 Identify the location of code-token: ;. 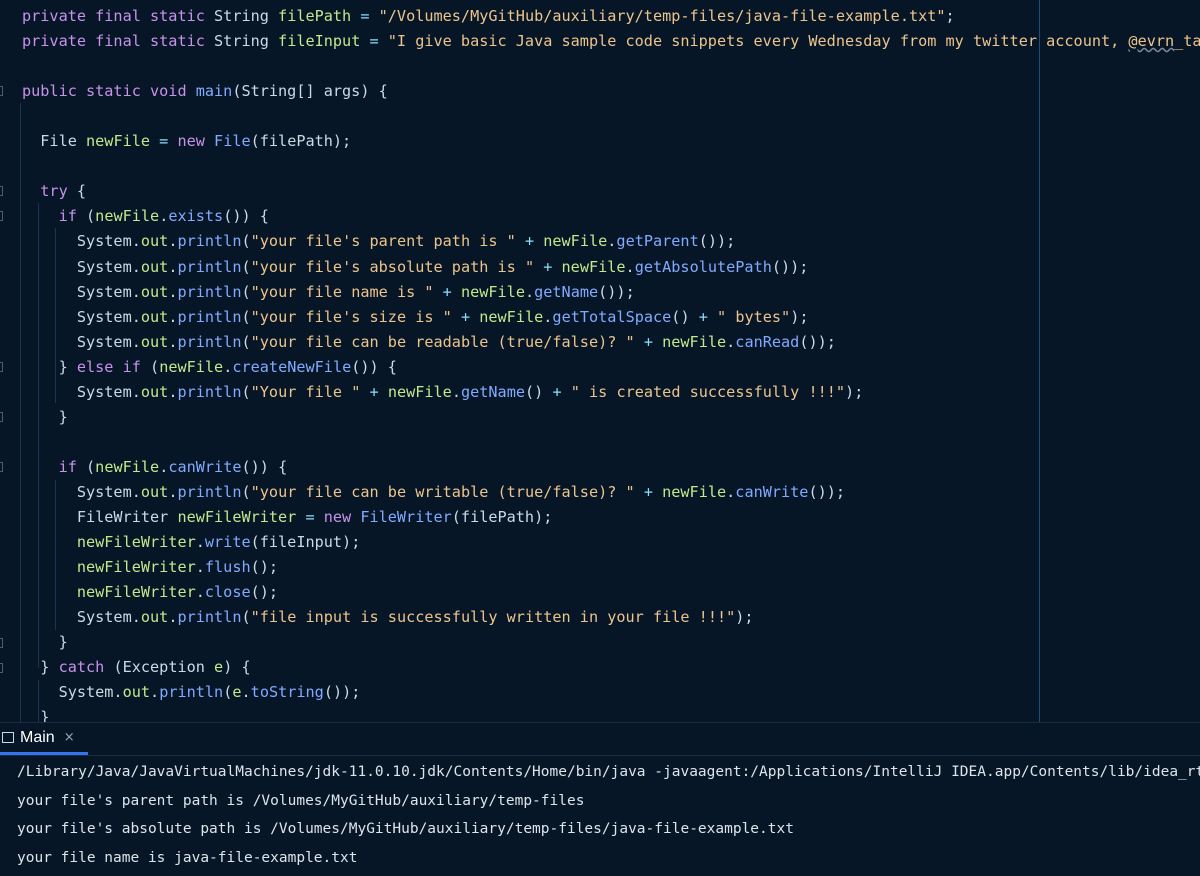
(950, 16).